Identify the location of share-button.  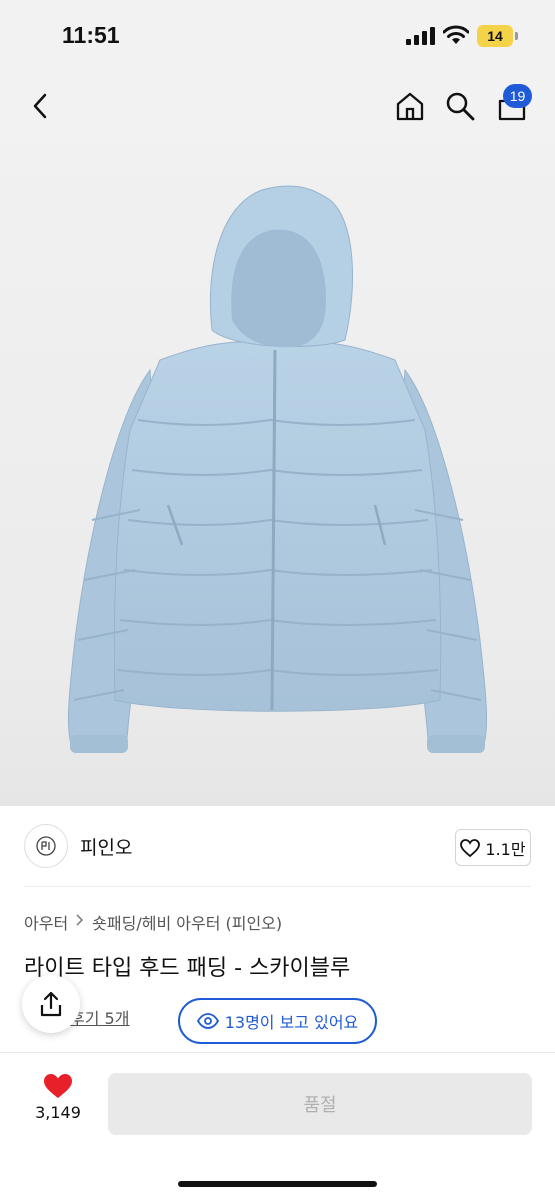
(51, 1004).